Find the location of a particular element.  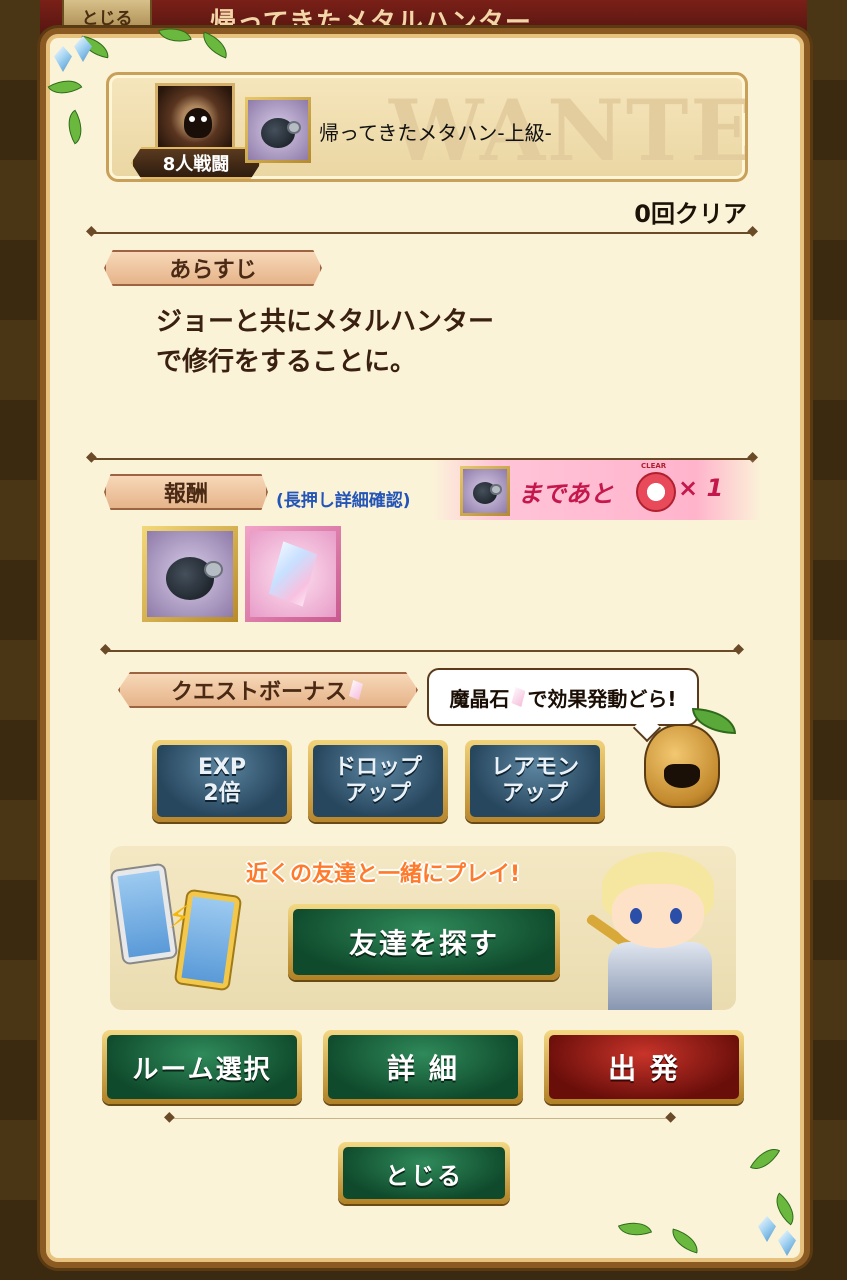

banner-item-icon is located at coordinates (485, 491).